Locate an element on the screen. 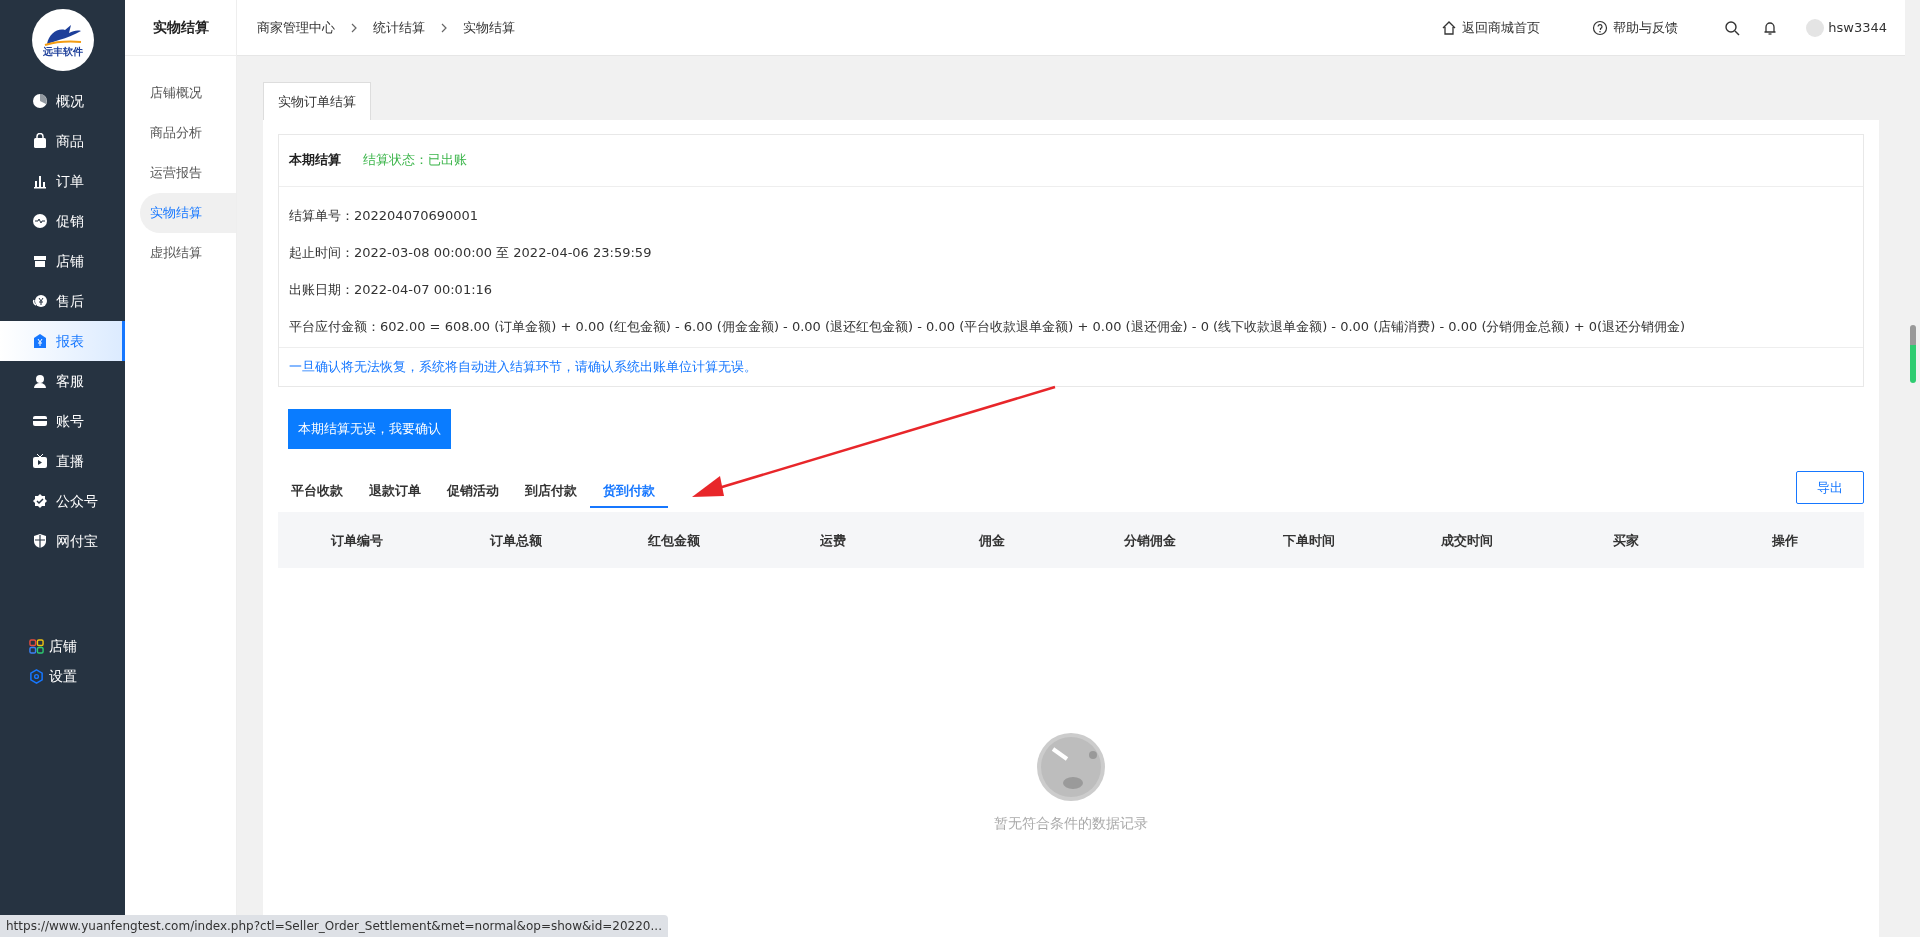 This screenshot has width=1920, height=937. sidebar-item: 客服 is located at coordinates (62, 381).